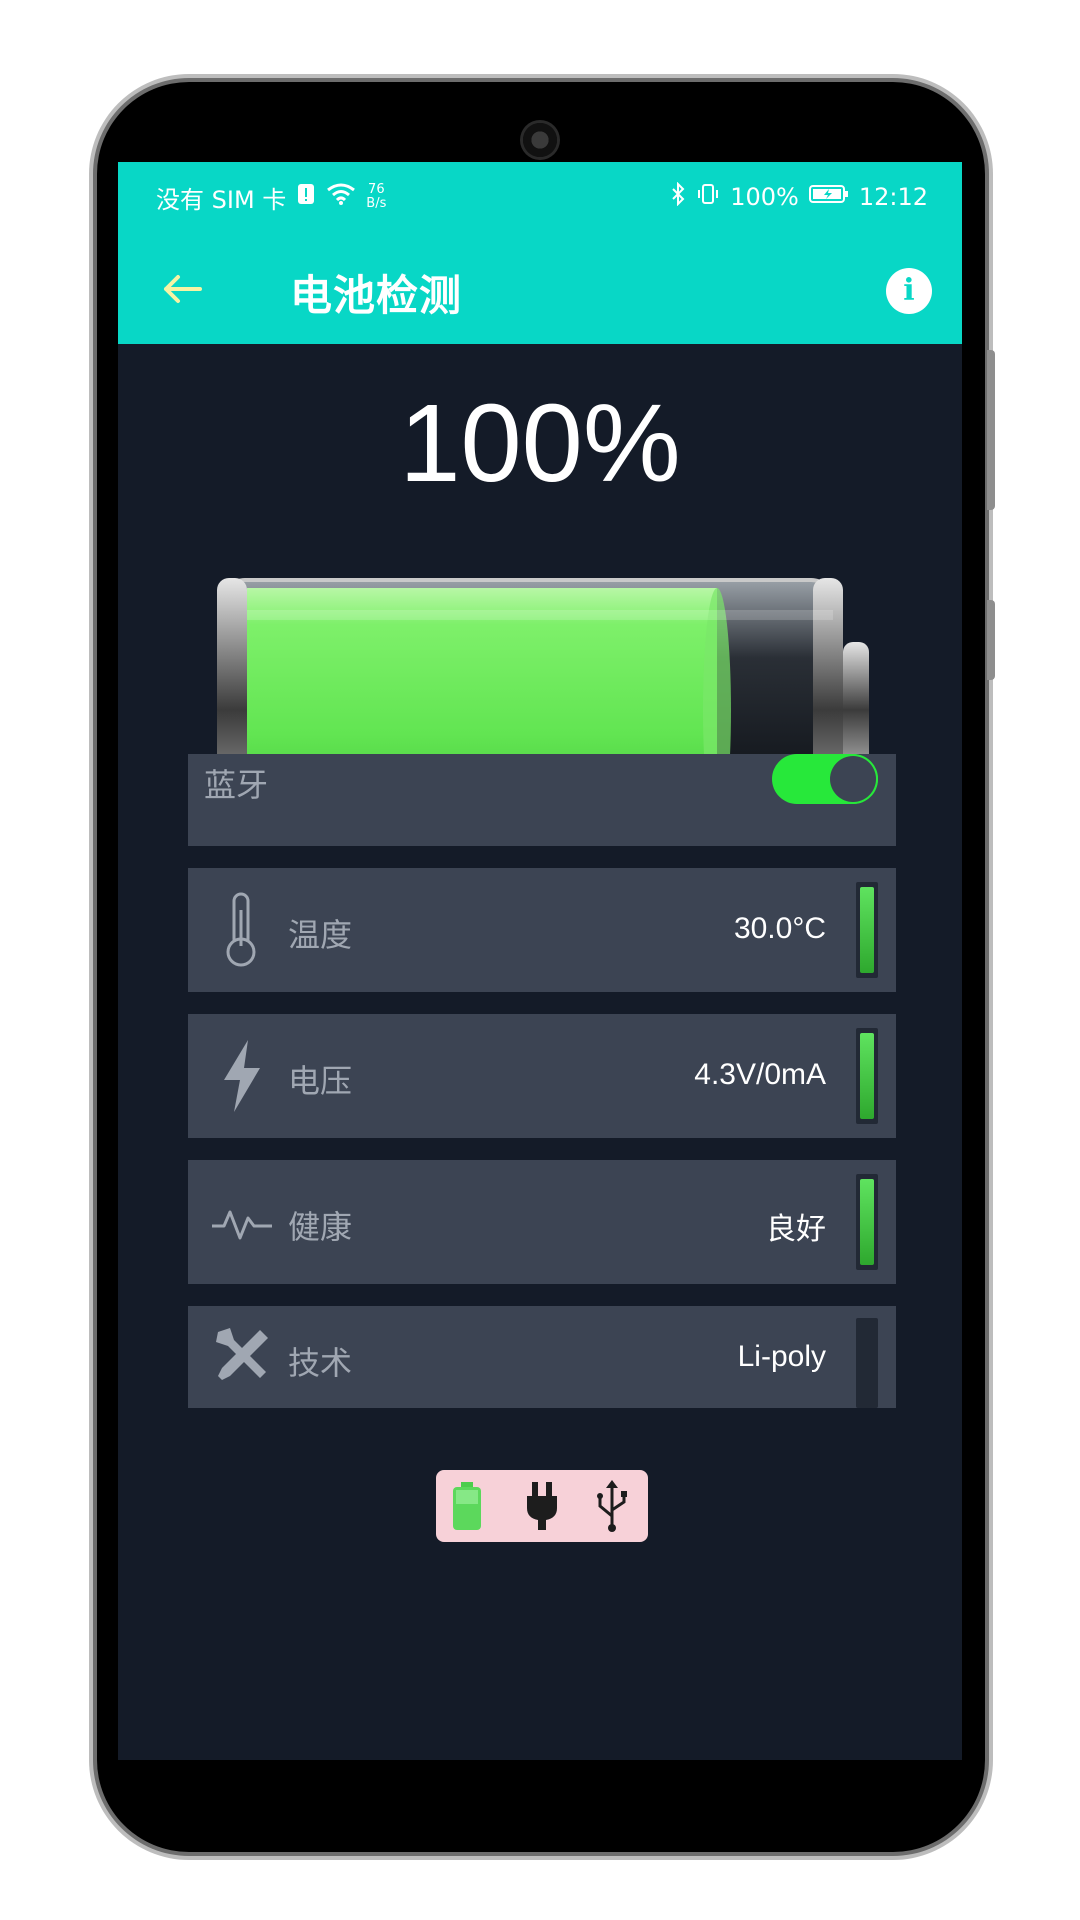 The height and width of the screenshot is (1920, 1080). What do you see at coordinates (893, 197) in the screenshot?
I see `status-time: 12:12` at bounding box center [893, 197].